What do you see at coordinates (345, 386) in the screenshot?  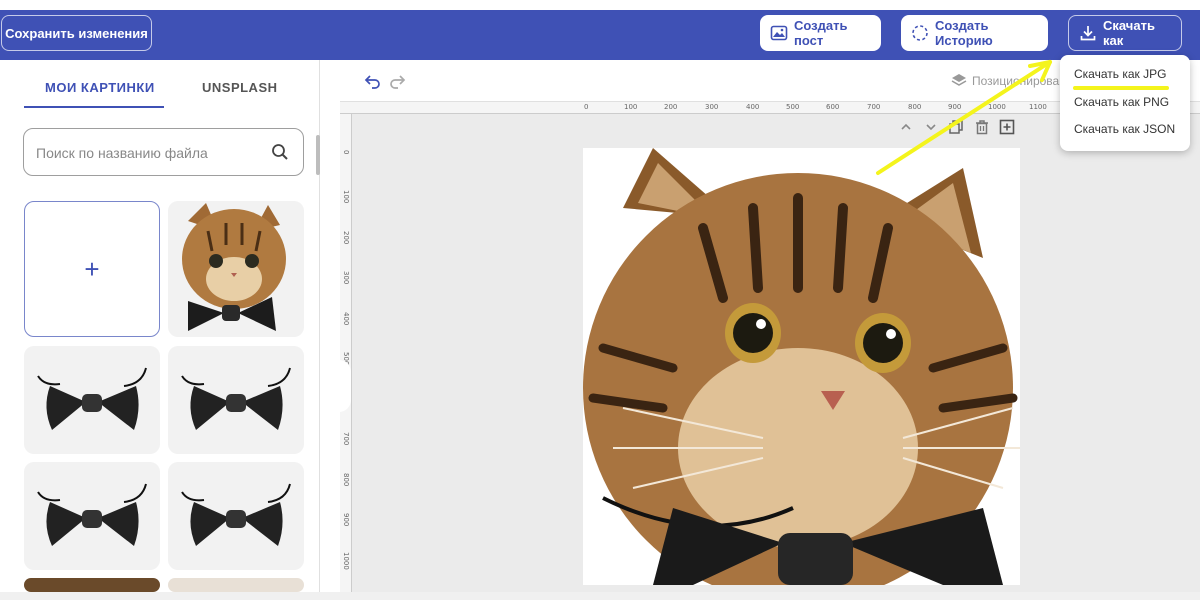 I see `collapse-sidebar-handle` at bounding box center [345, 386].